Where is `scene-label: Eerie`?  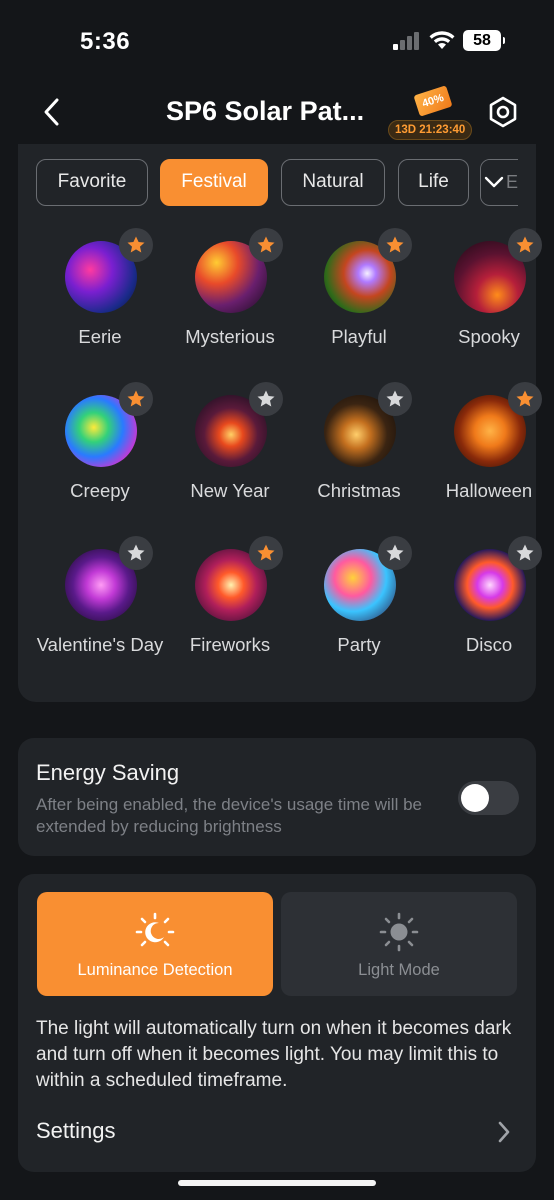 scene-label: Eerie is located at coordinates (100, 336).